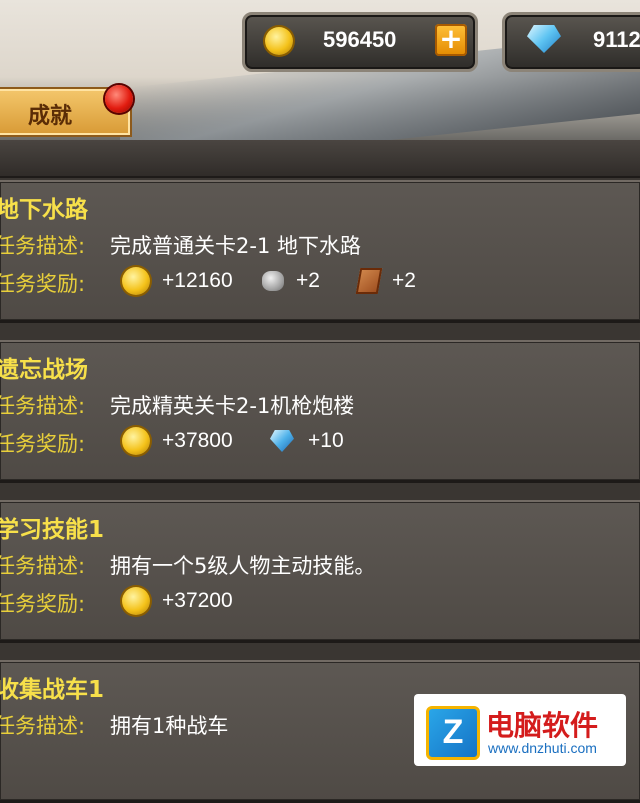 The image size is (640, 803). What do you see at coordinates (52, 690) in the screenshot?
I see `achievement-title: 收集战车1` at bounding box center [52, 690].